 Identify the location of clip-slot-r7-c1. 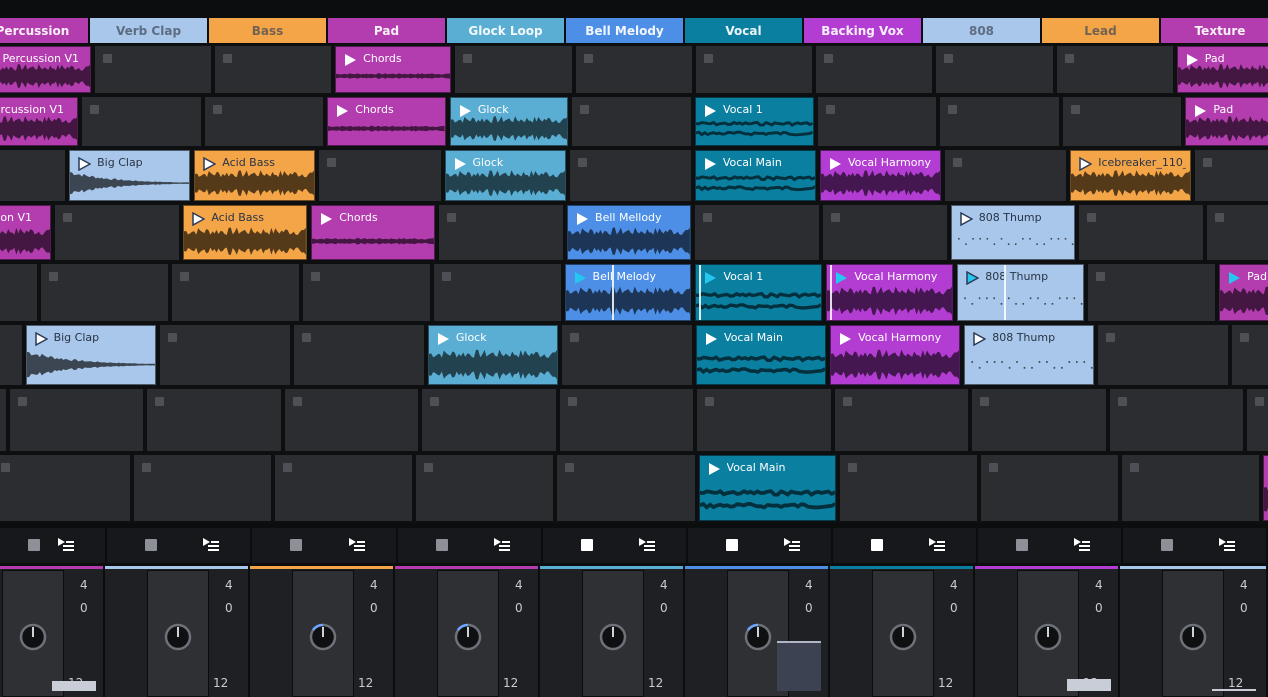
(66, 488).